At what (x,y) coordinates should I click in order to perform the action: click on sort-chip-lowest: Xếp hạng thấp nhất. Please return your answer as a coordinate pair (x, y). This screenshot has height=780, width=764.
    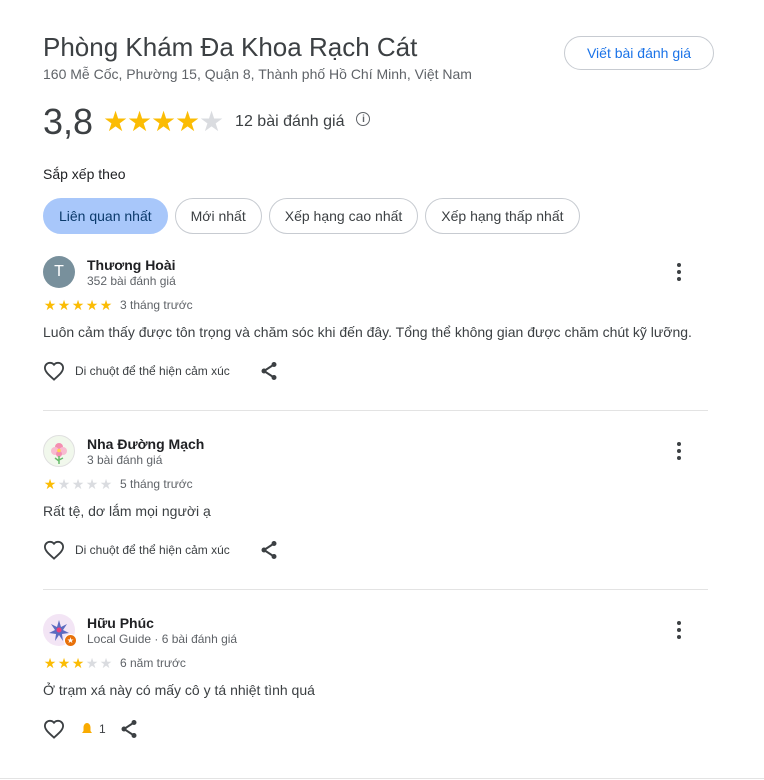
    Looking at the image, I should click on (502, 216).